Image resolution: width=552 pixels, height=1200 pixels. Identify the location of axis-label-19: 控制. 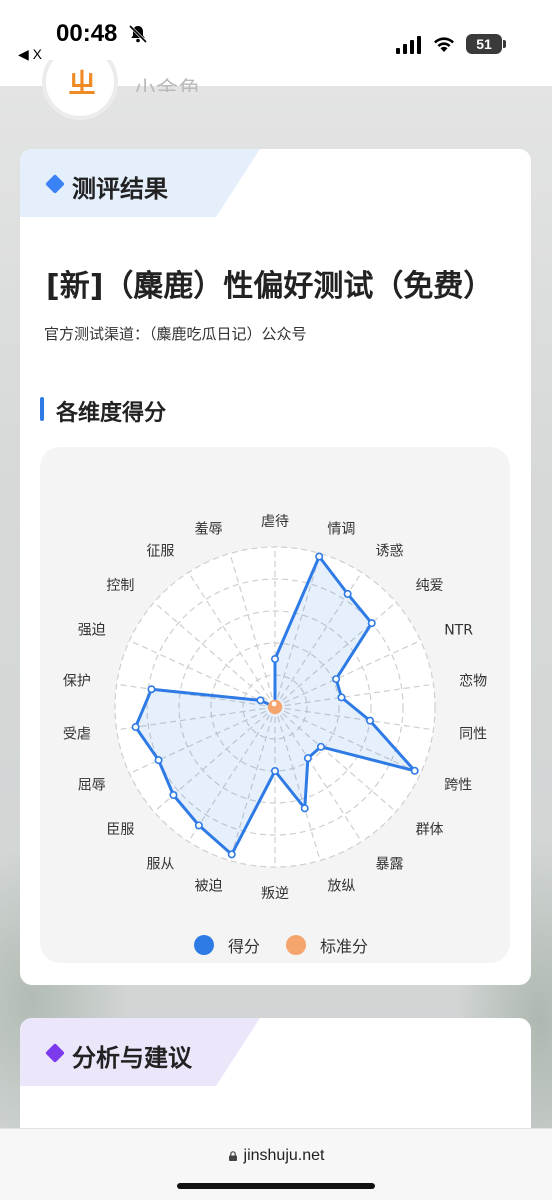
(120, 586).